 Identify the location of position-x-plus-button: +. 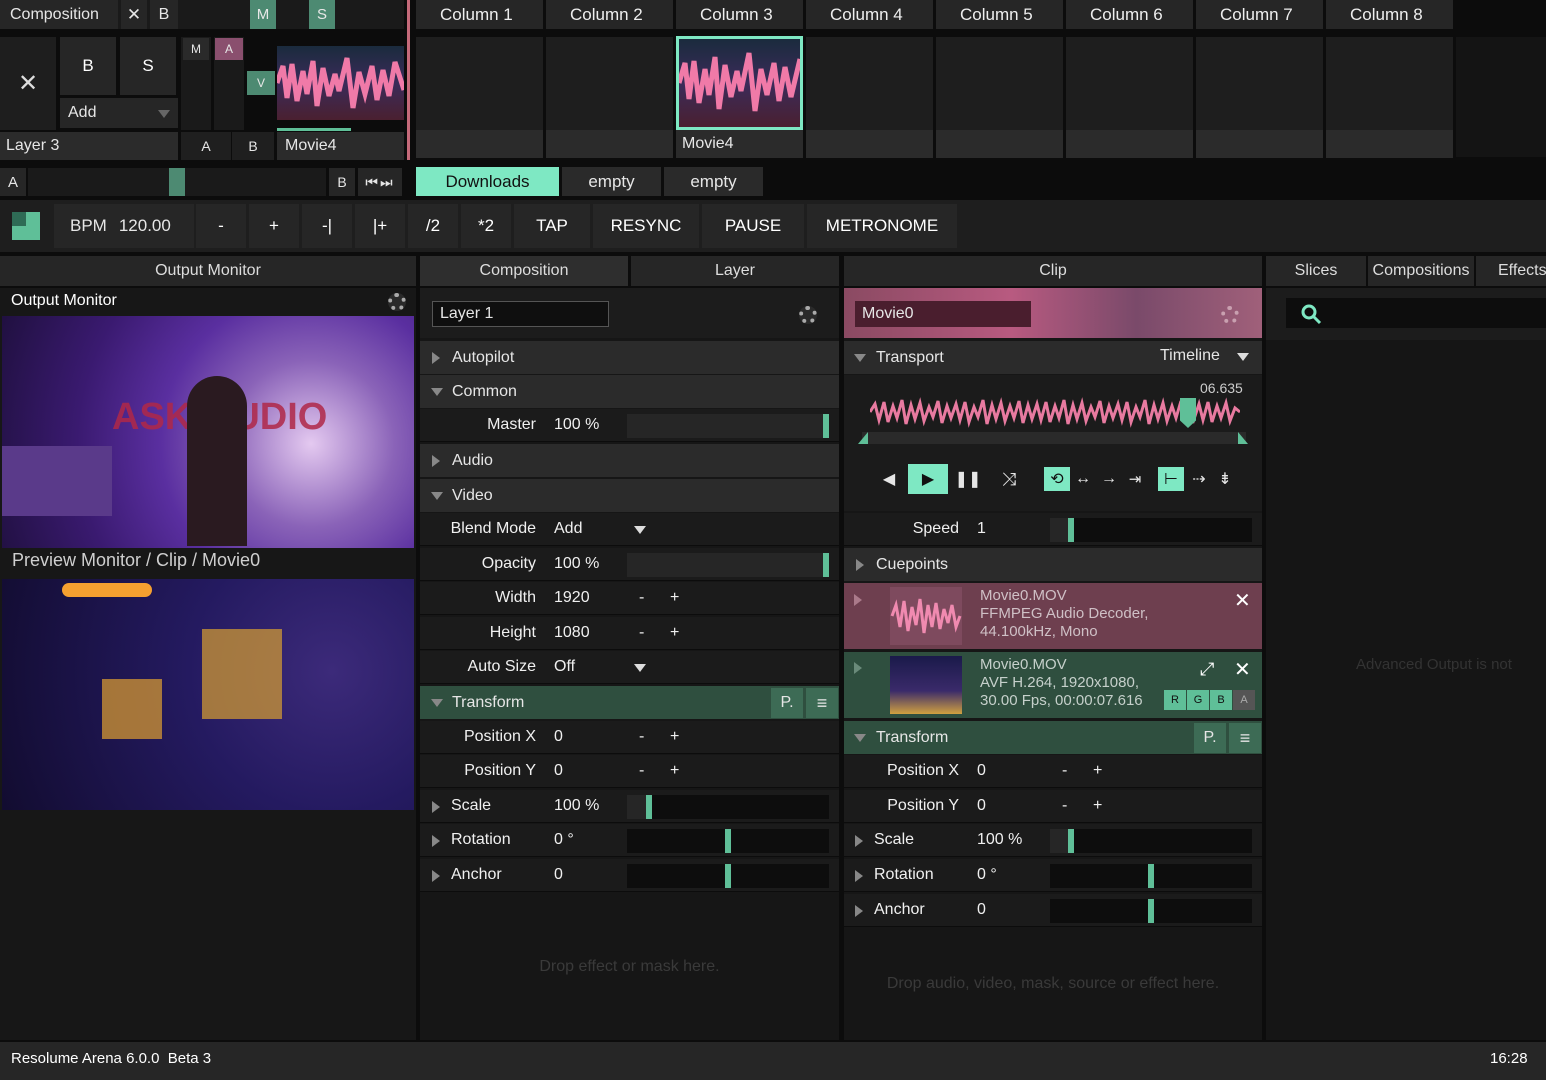
(674, 737).